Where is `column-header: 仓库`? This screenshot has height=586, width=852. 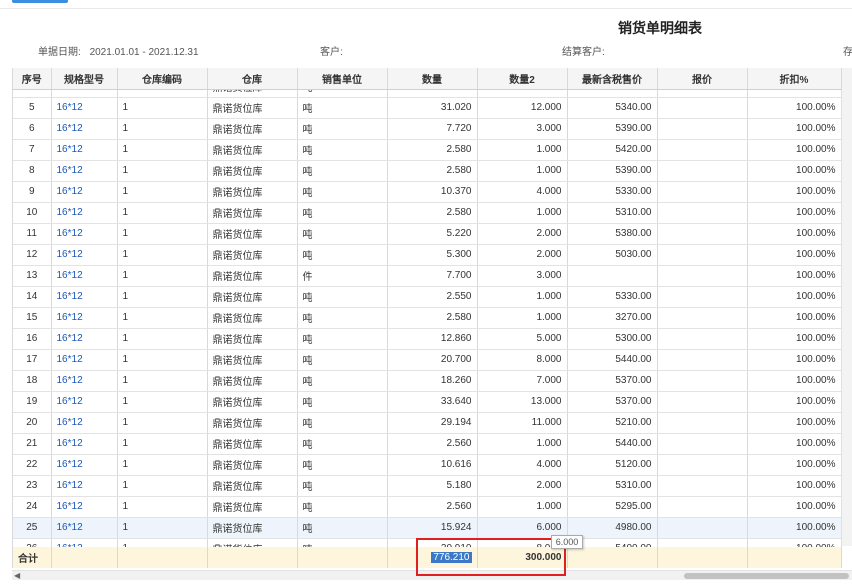
column-header: 仓库 is located at coordinates (252, 79).